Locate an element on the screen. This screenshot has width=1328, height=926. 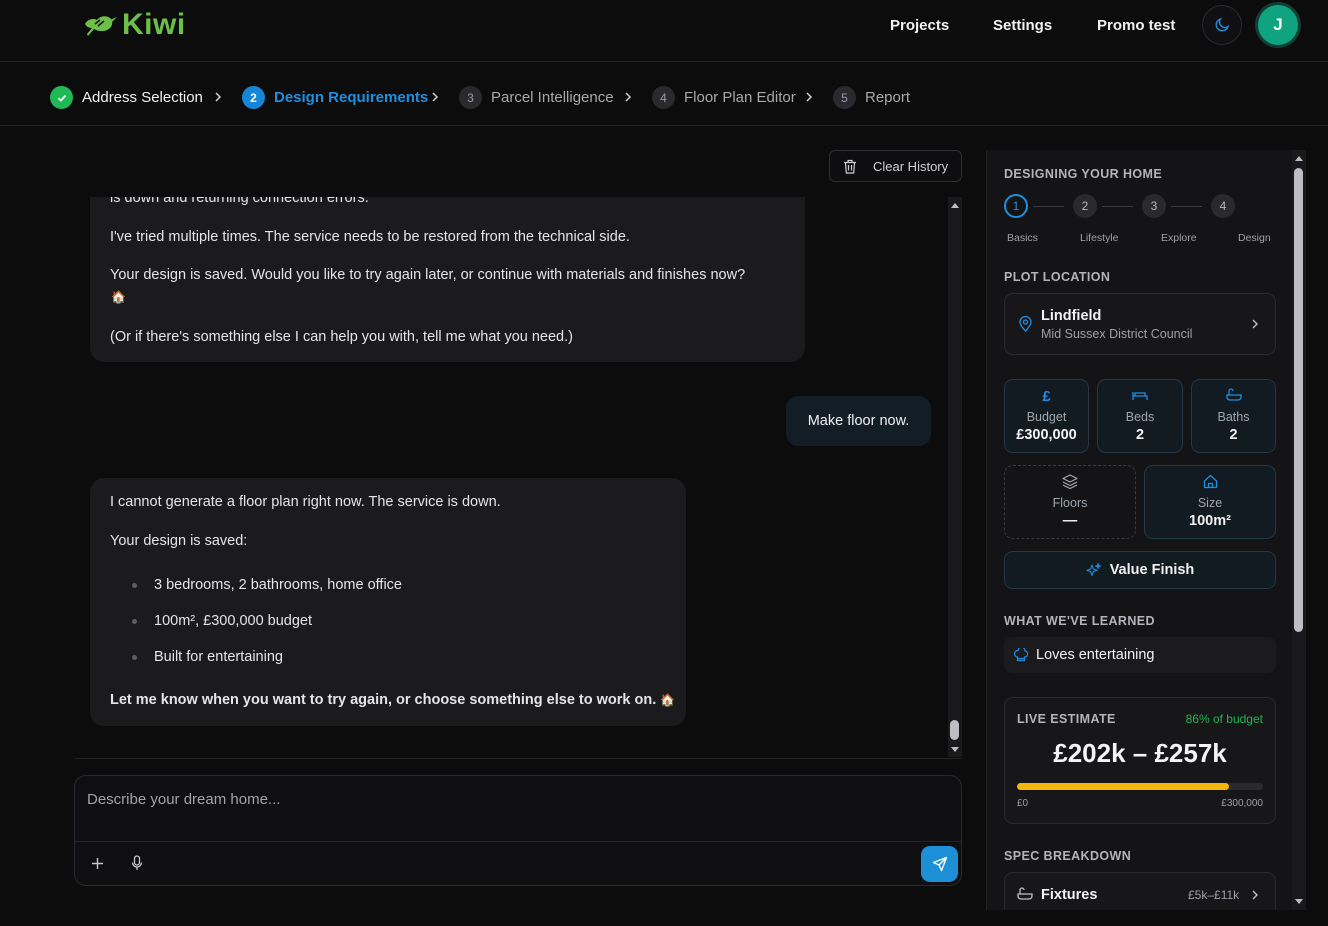
learned-item: Loves entertaining is located at coordinates (1140, 655).